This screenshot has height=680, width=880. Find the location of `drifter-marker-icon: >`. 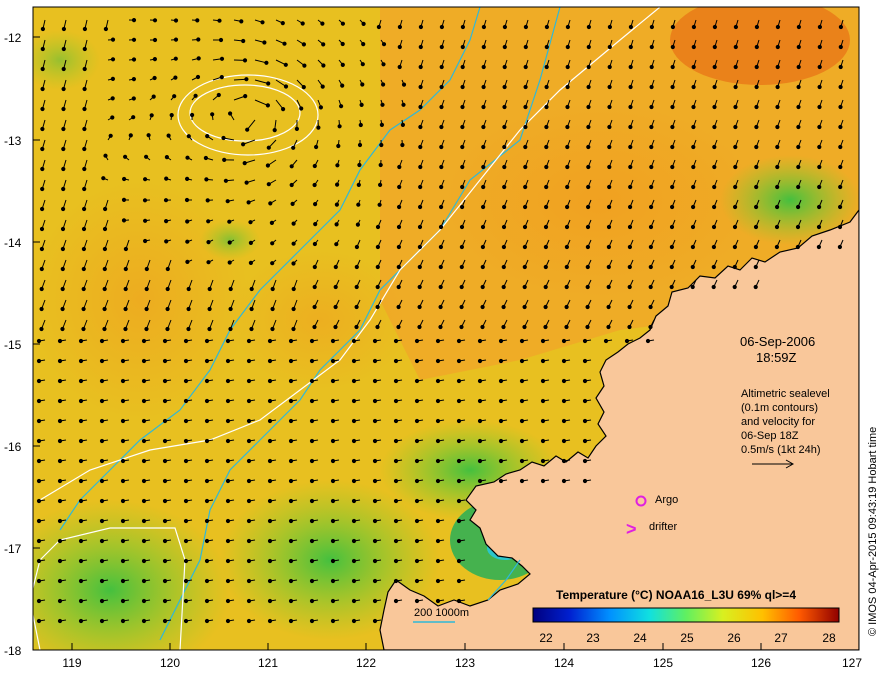

drifter-marker-icon: > is located at coordinates (631, 529).